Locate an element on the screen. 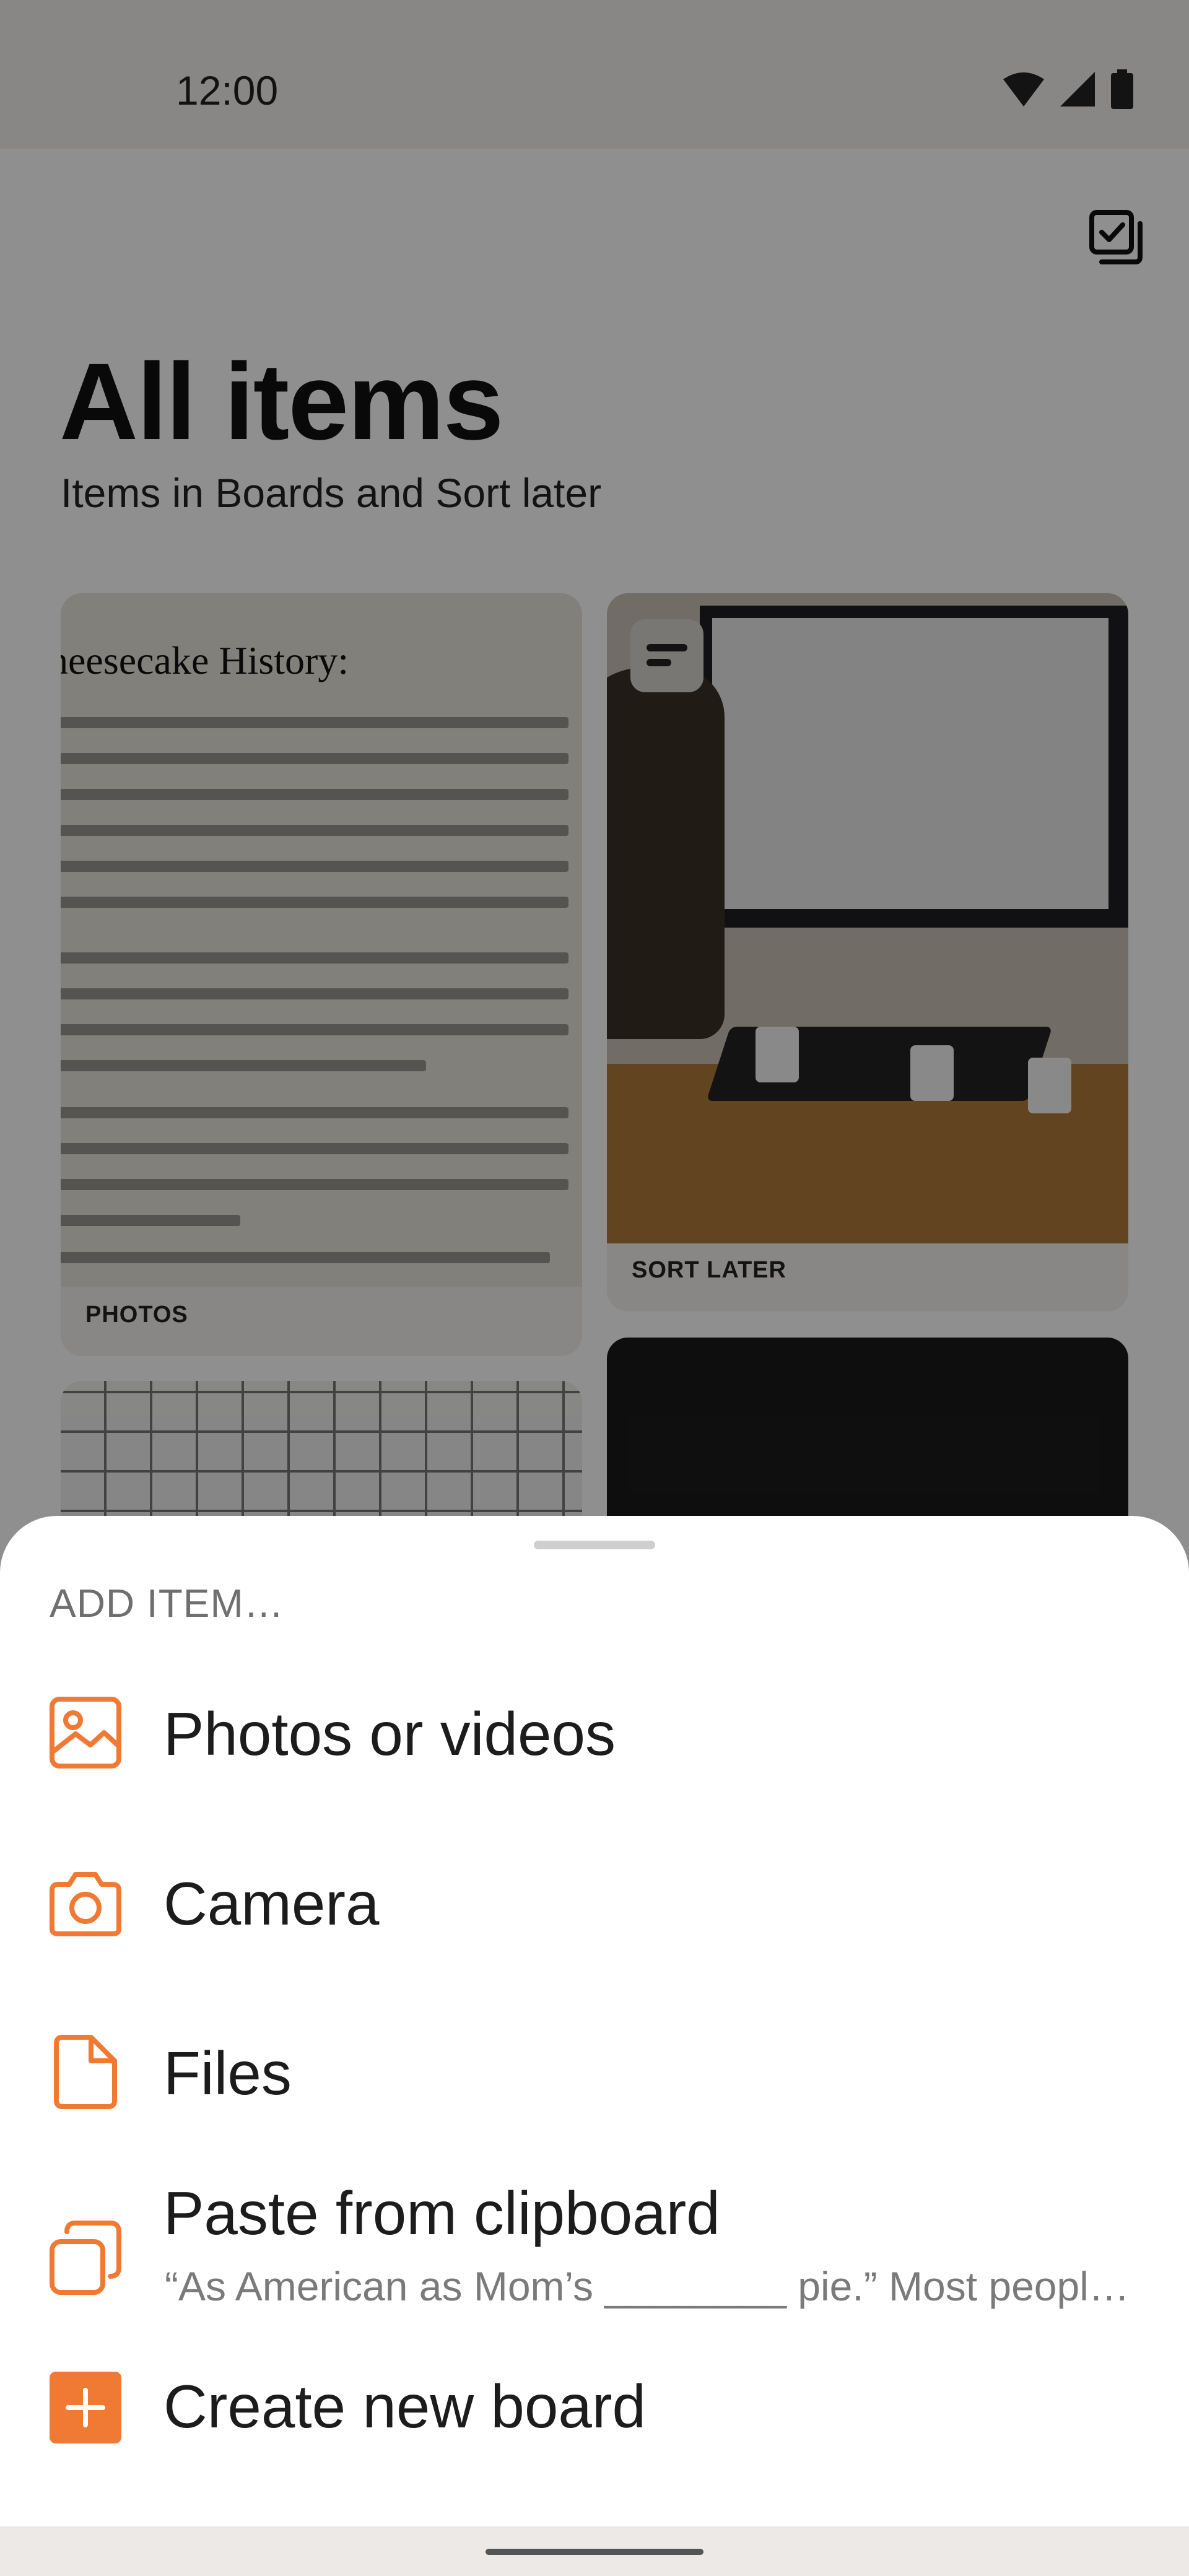 Image resolution: width=1189 pixels, height=2576 pixels. home-indicator is located at coordinates (594, 2552).